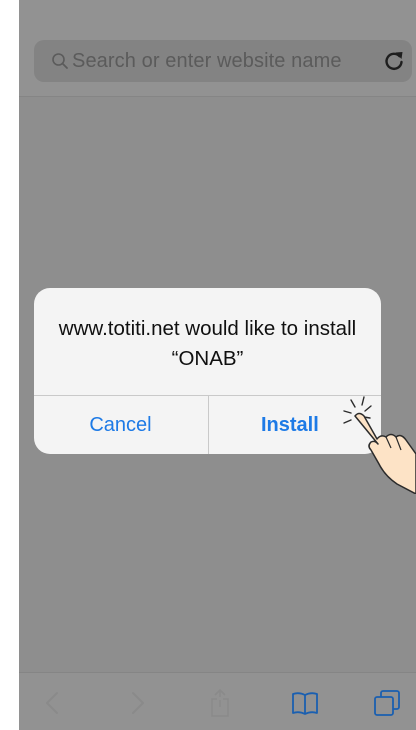 The height and width of the screenshot is (730, 416). I want to click on bookmarks-icon, so click(305, 703).